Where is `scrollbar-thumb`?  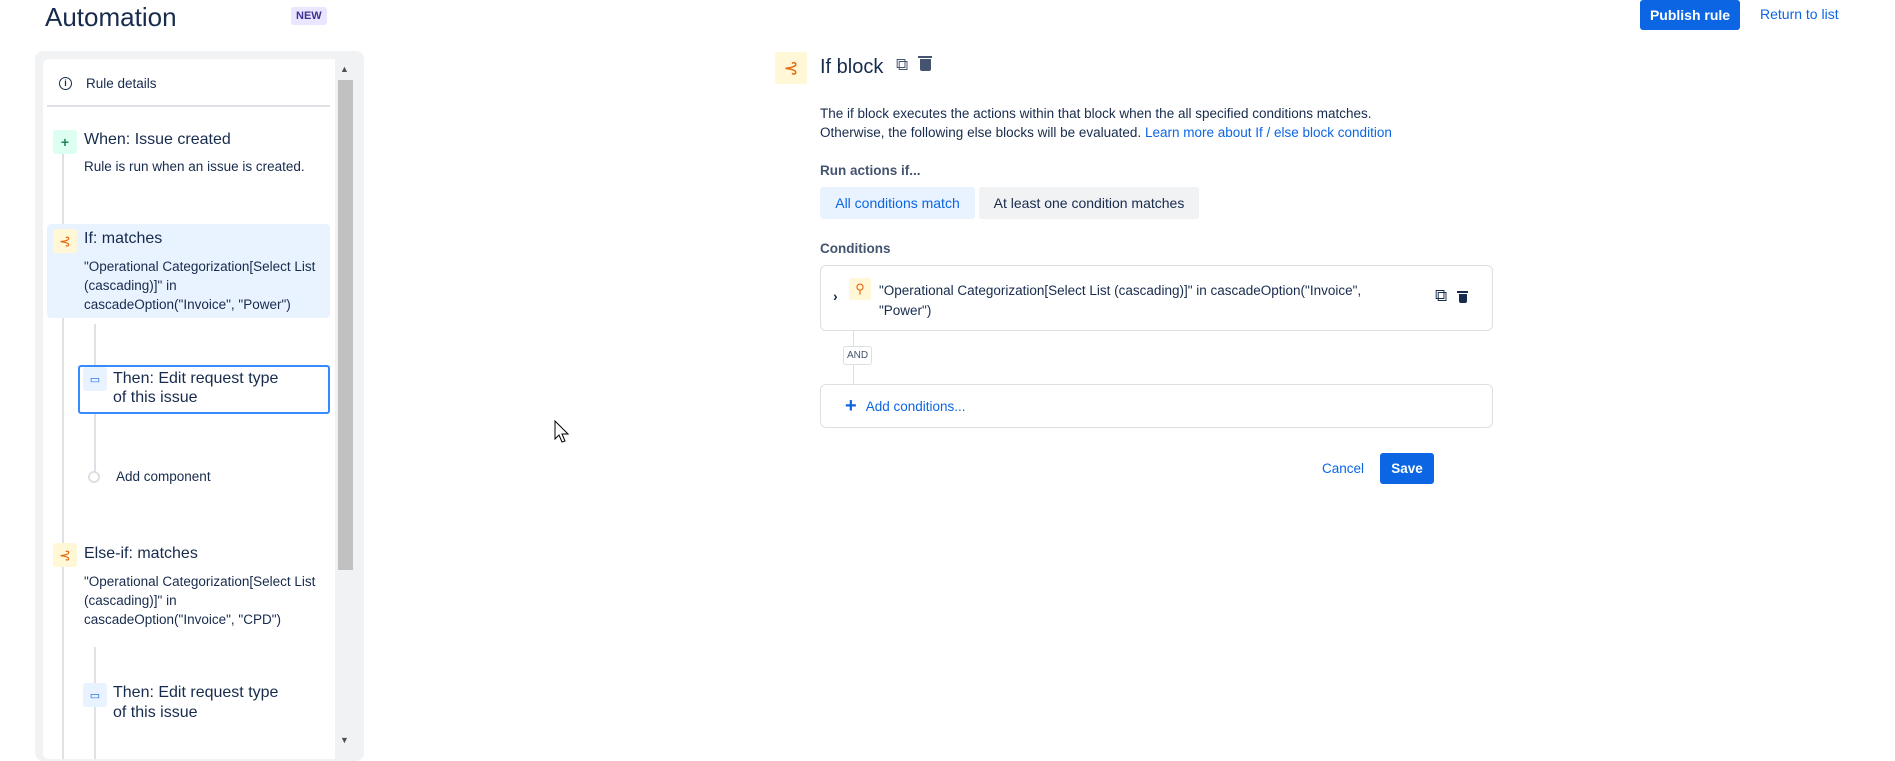 scrollbar-thumb is located at coordinates (345, 325).